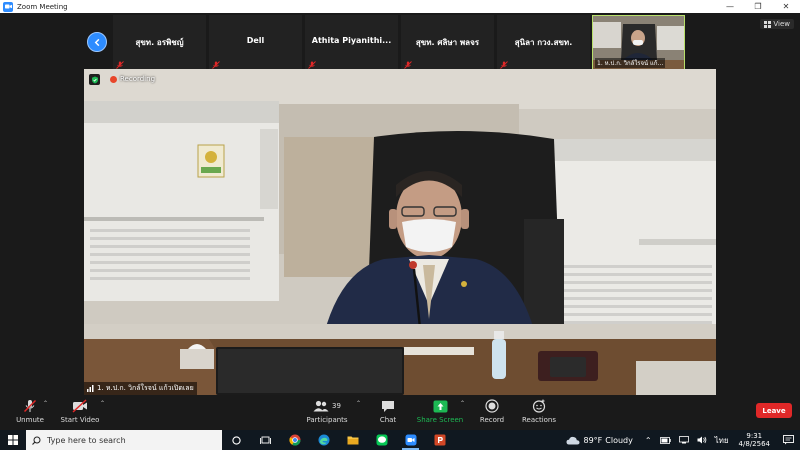  I want to click on participant-tile: สุขท. ศลิษา พลจร, so click(447, 42).